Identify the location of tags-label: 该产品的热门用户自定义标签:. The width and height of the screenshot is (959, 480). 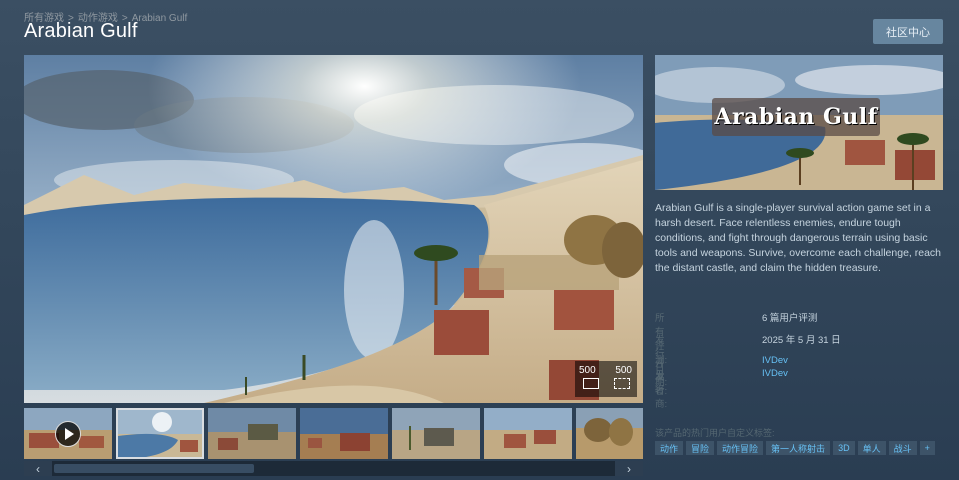
(715, 433).